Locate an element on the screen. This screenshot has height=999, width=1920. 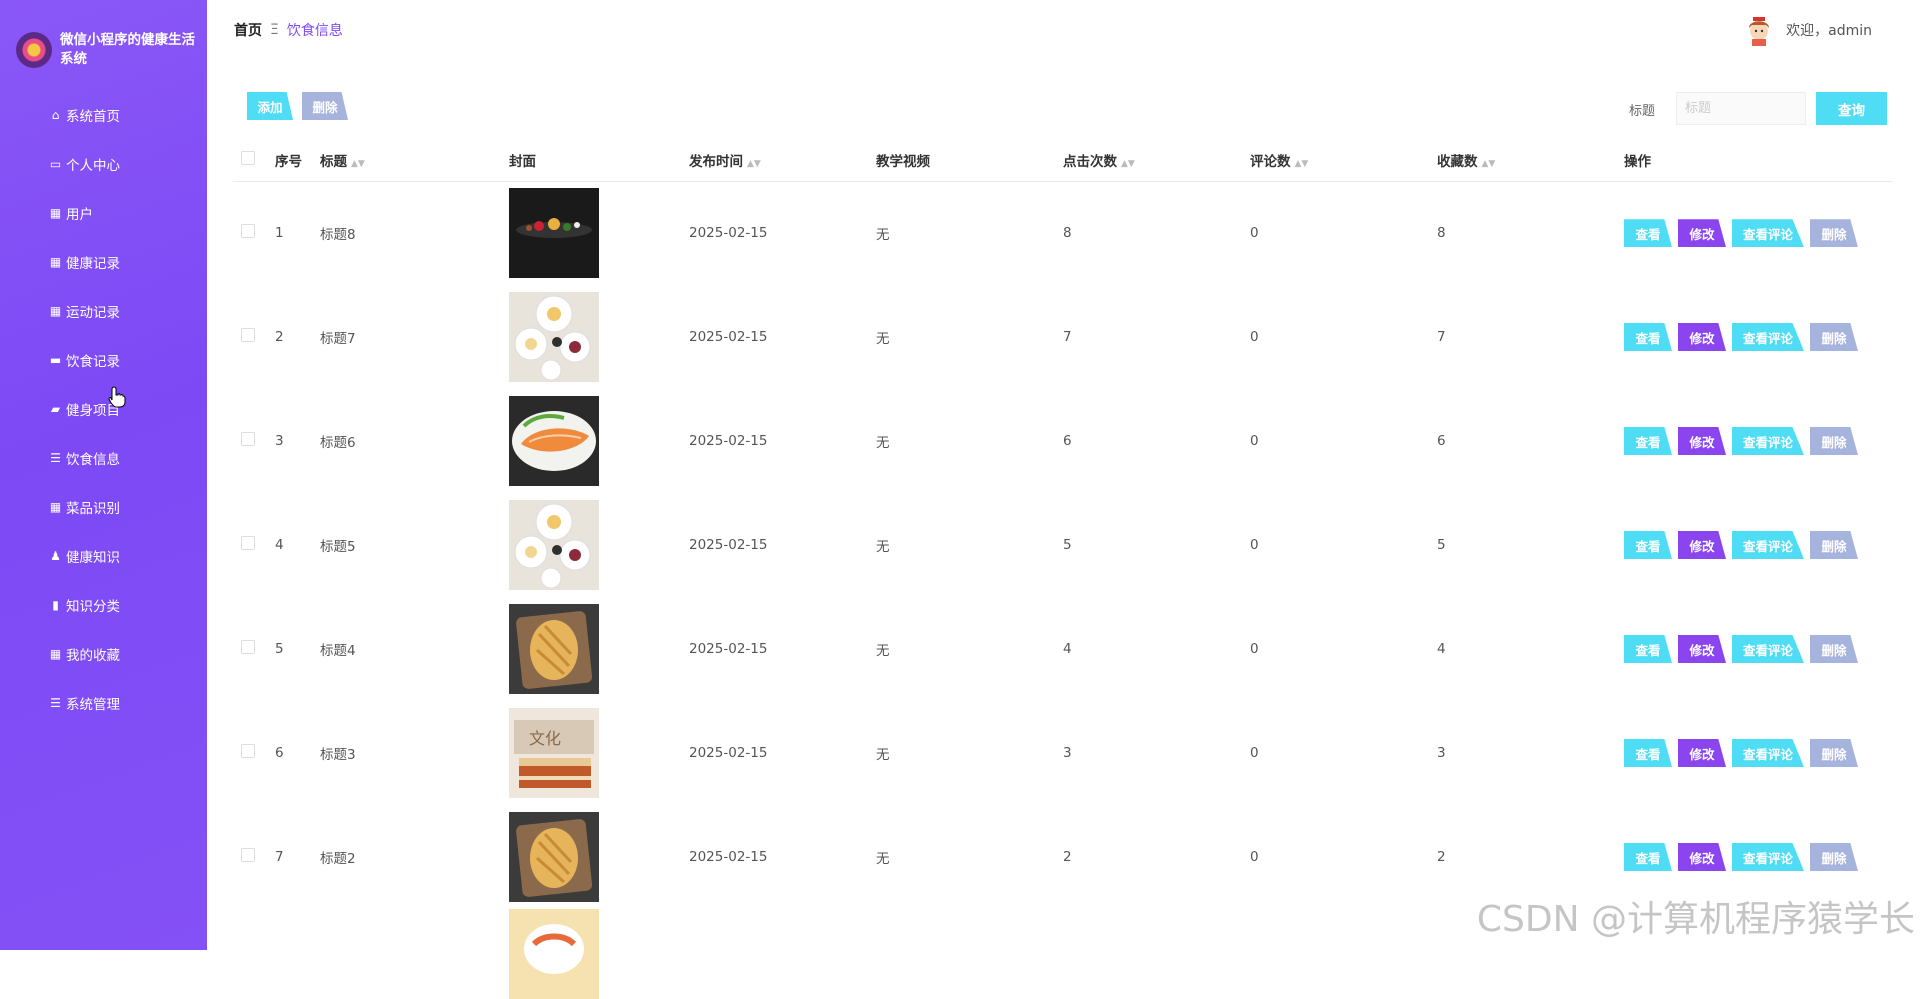
row-title: 标题3 is located at coordinates (414, 753).